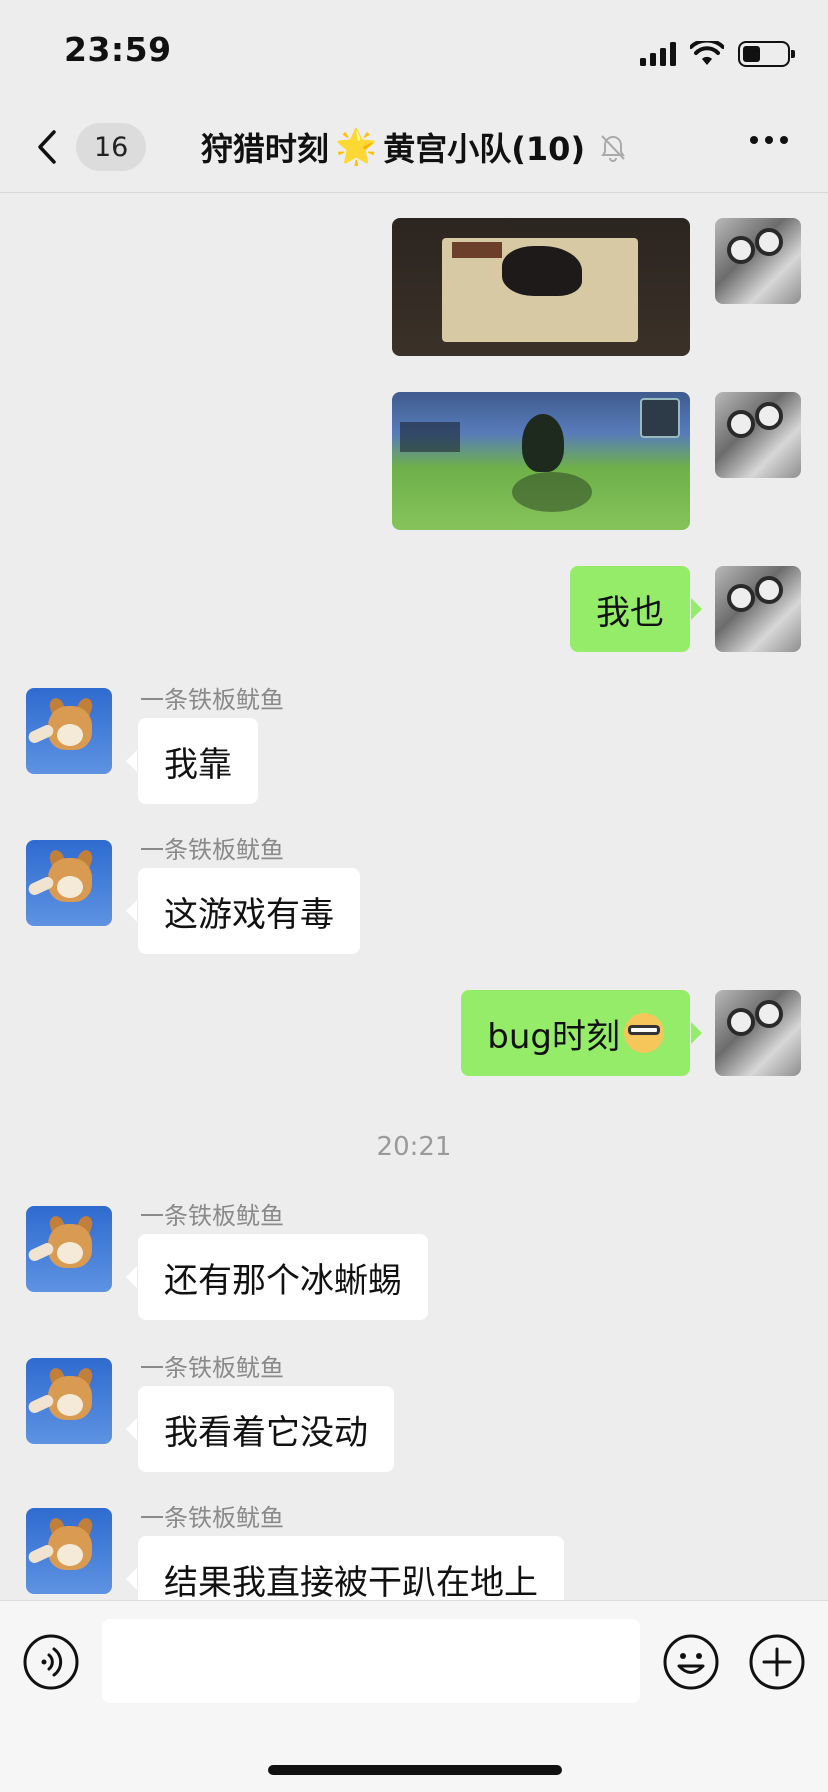  I want to click on message-bubble-received: 我靠, so click(192, 761).